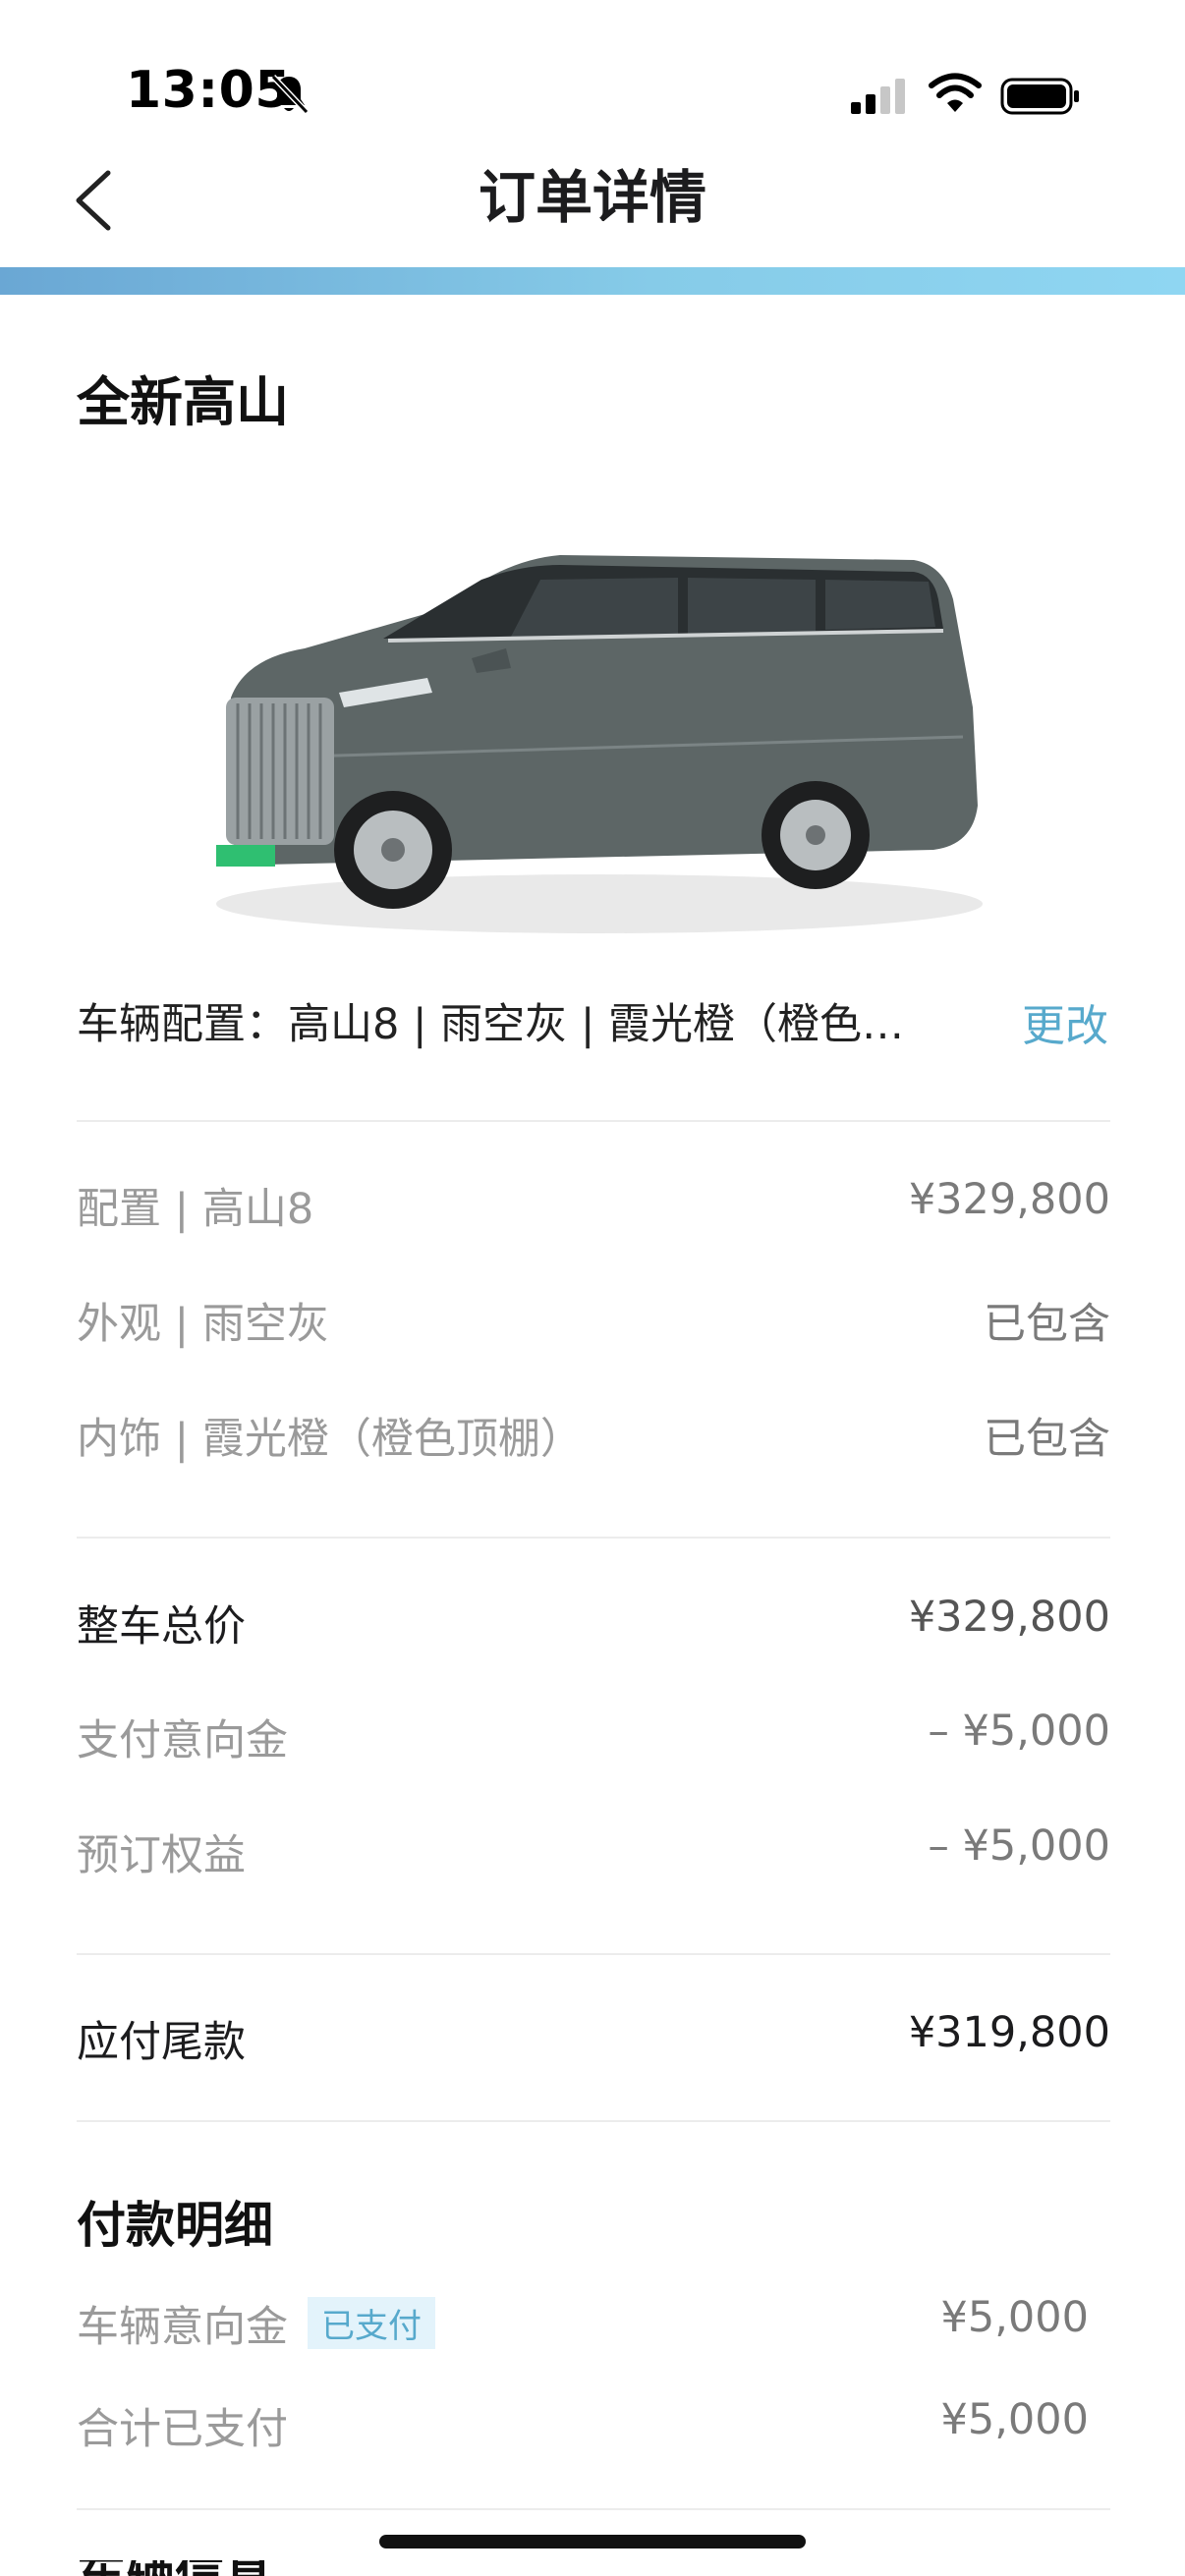 The image size is (1185, 2576). I want to click on bell-off-icon, so click(290, 94).